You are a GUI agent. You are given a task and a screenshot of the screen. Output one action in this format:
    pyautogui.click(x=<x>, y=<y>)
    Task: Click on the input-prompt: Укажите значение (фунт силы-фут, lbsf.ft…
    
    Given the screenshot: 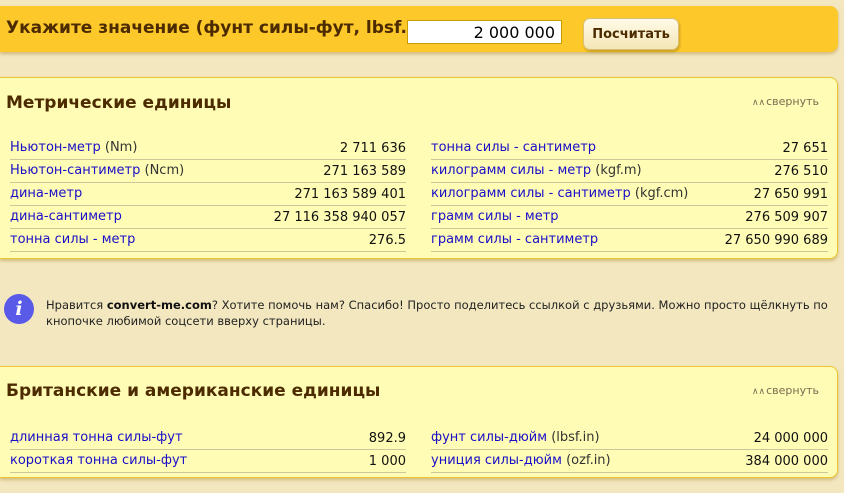 What is the action you would take?
    pyautogui.click(x=222, y=28)
    